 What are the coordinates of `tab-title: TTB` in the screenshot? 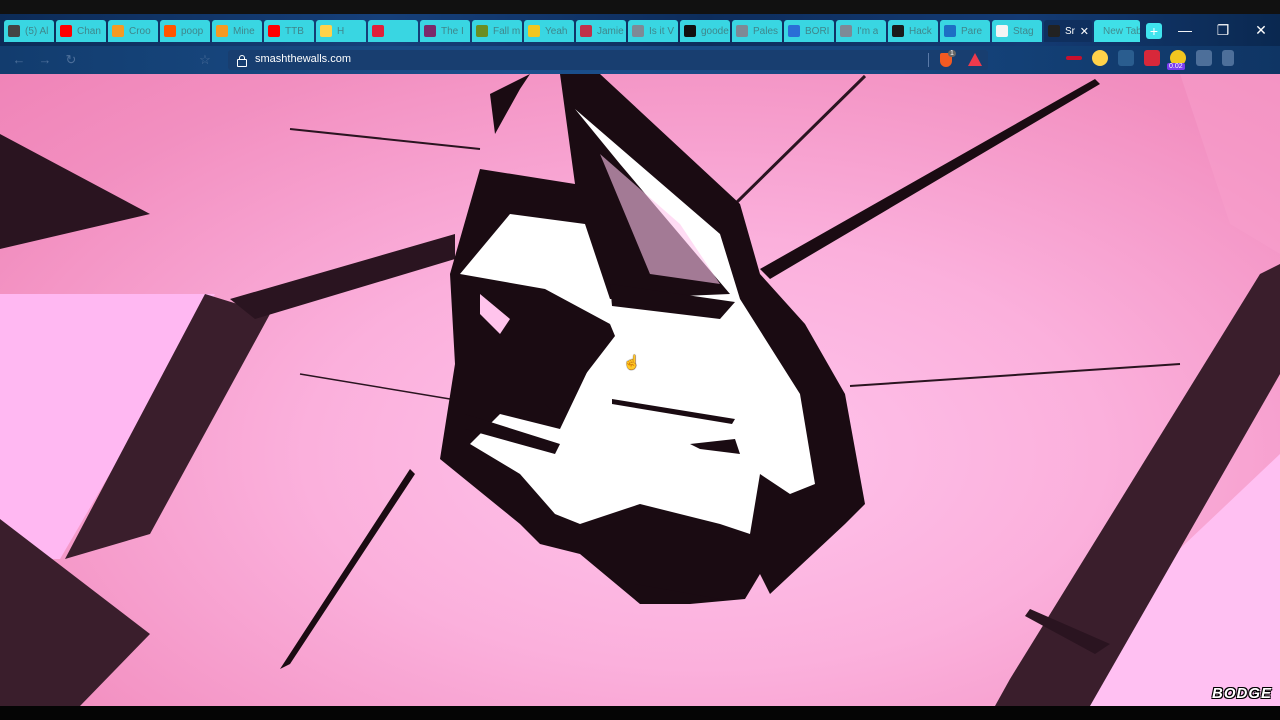 It's located at (294, 31).